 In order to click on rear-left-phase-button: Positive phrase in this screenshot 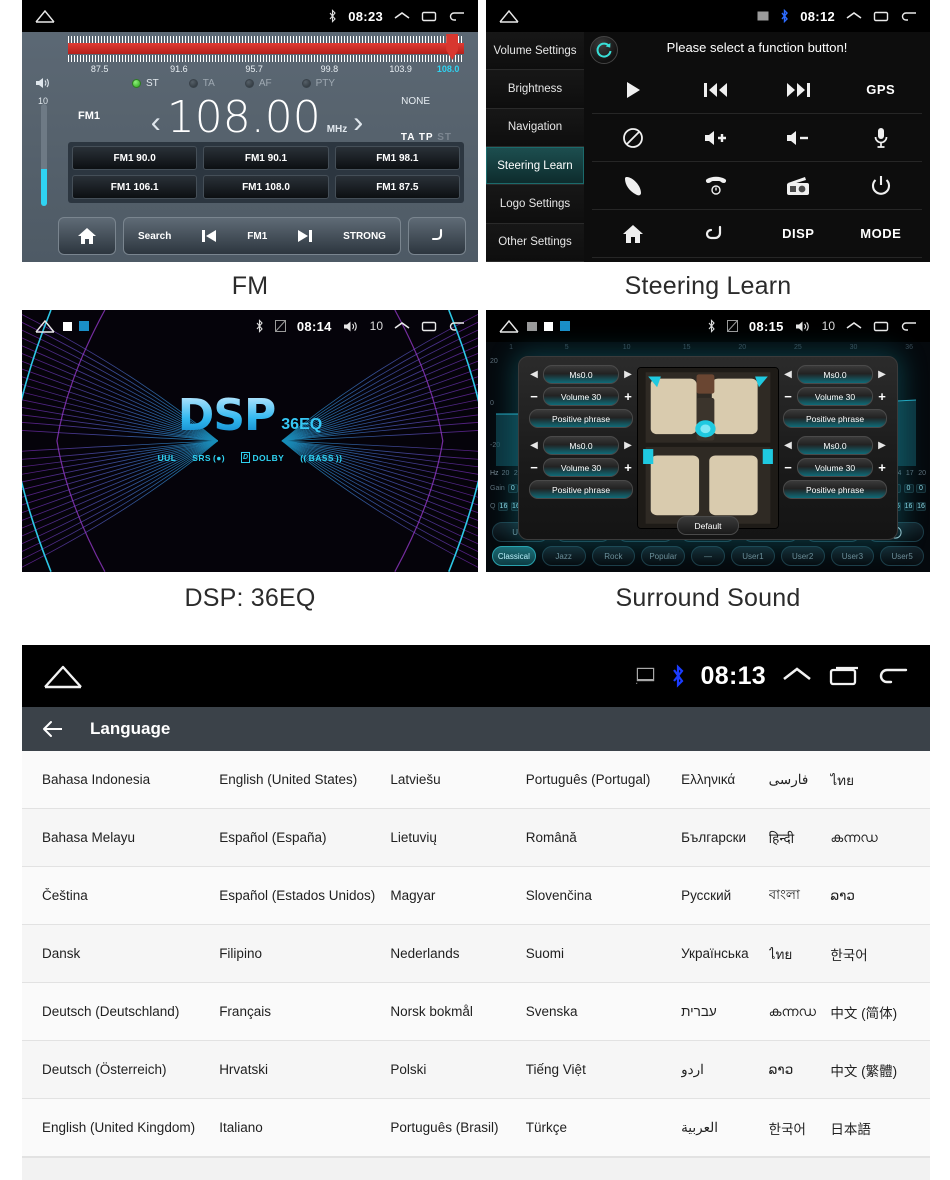, I will do `click(581, 489)`.